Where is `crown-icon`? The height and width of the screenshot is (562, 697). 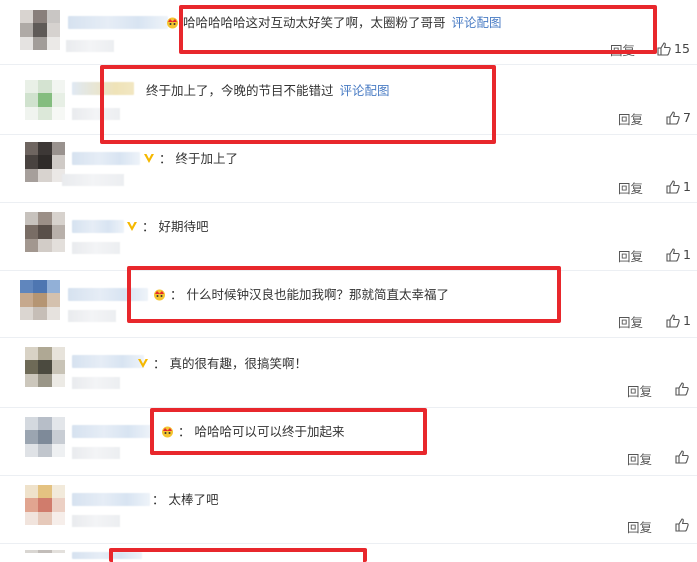
crown-icon is located at coordinates (172, 23).